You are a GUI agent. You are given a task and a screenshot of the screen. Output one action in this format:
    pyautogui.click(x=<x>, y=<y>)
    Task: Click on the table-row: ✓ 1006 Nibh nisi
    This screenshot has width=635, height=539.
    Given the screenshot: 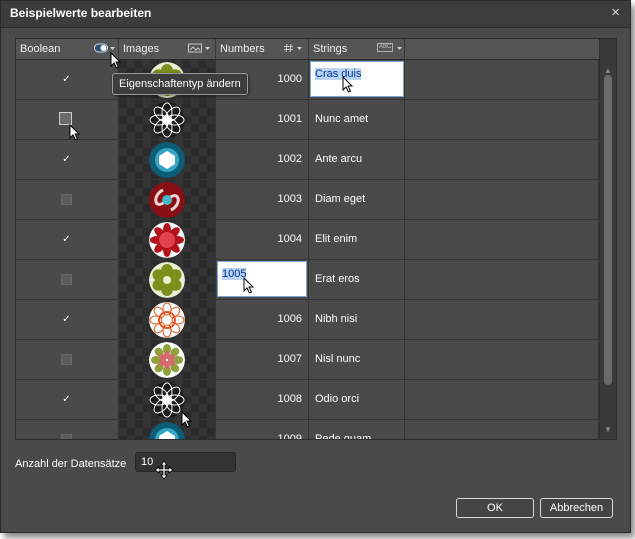 What is the action you would take?
    pyautogui.click(x=307, y=320)
    